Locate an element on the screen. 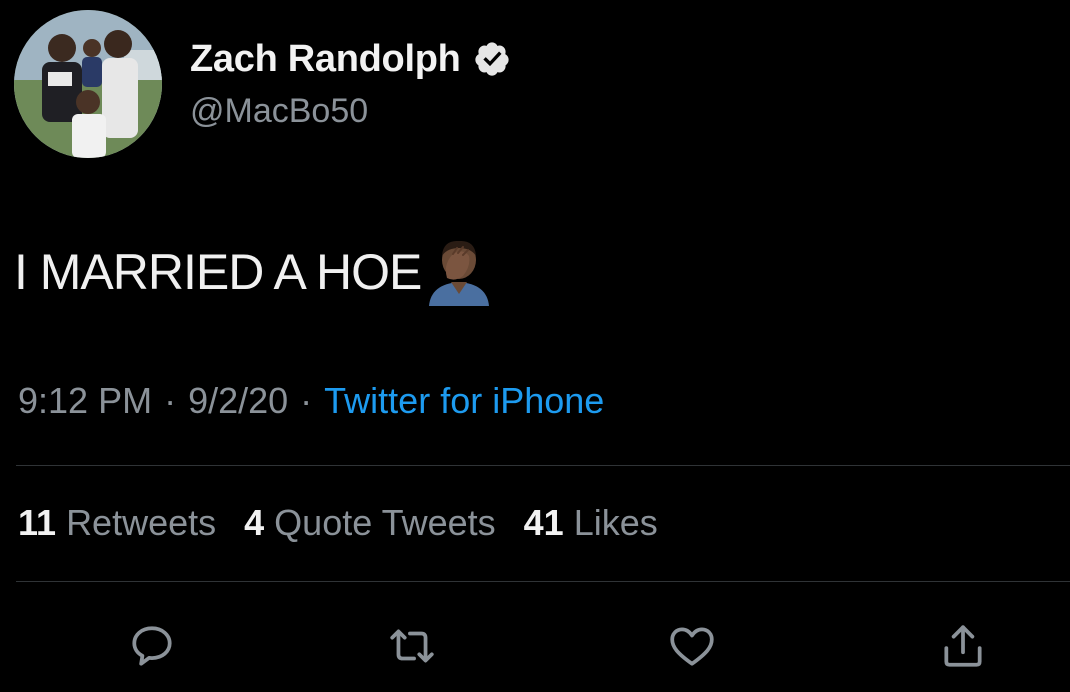 The width and height of the screenshot is (1070, 692). quote-tweets-count: 4 is located at coordinates (254, 522).